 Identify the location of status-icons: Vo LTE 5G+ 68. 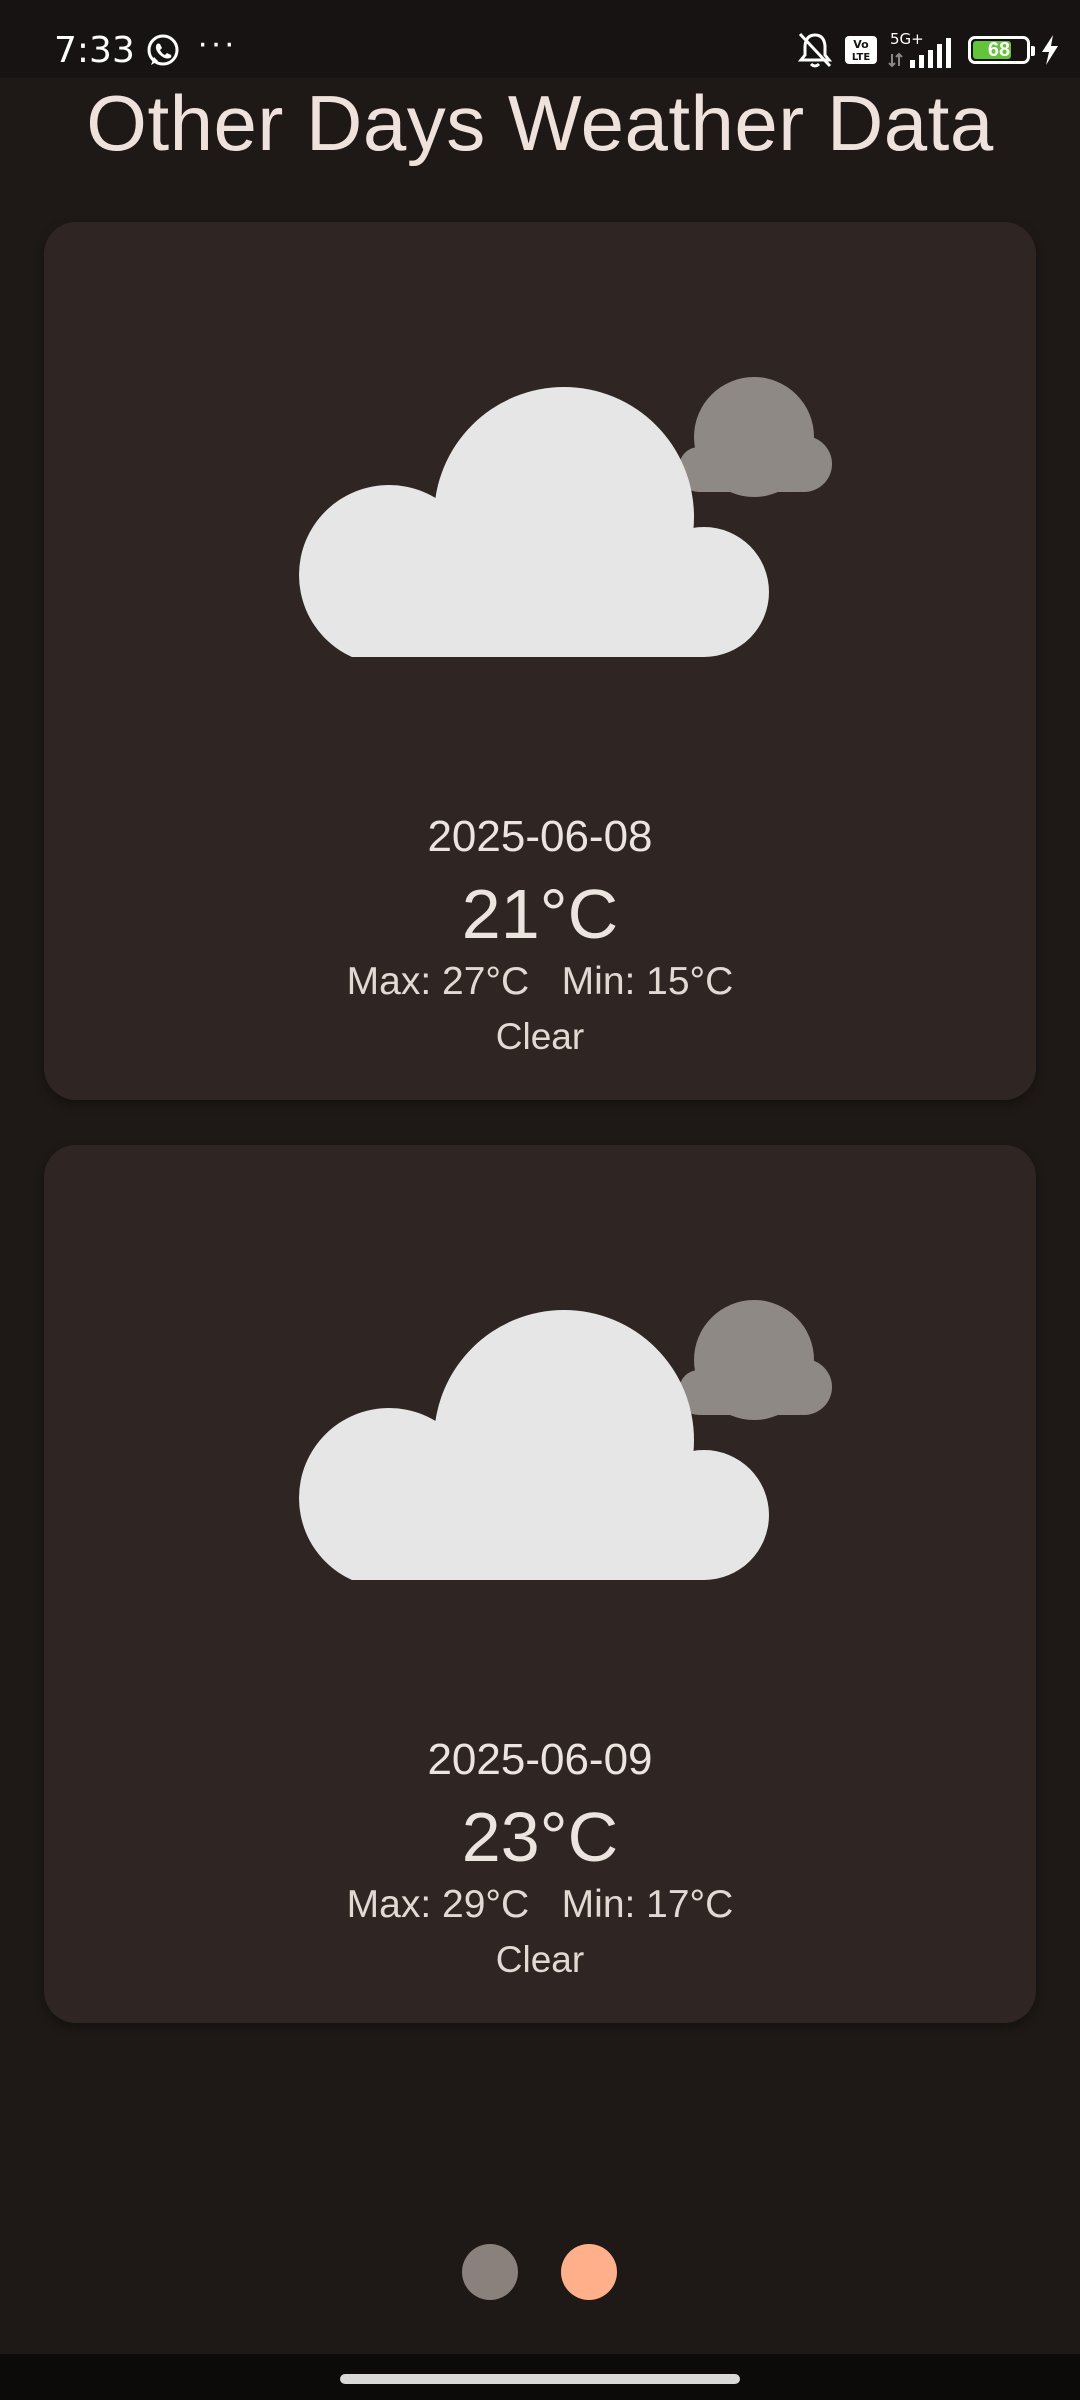
(928, 50).